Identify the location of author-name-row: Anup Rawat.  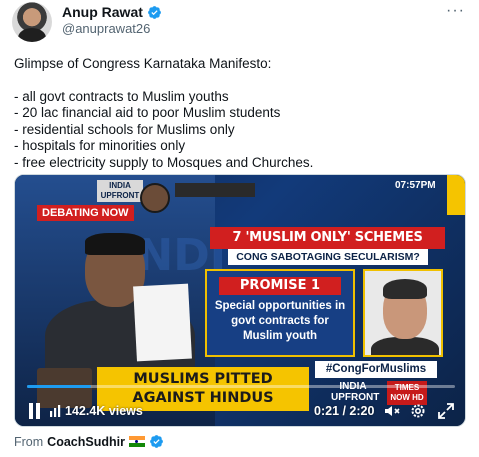
(112, 12).